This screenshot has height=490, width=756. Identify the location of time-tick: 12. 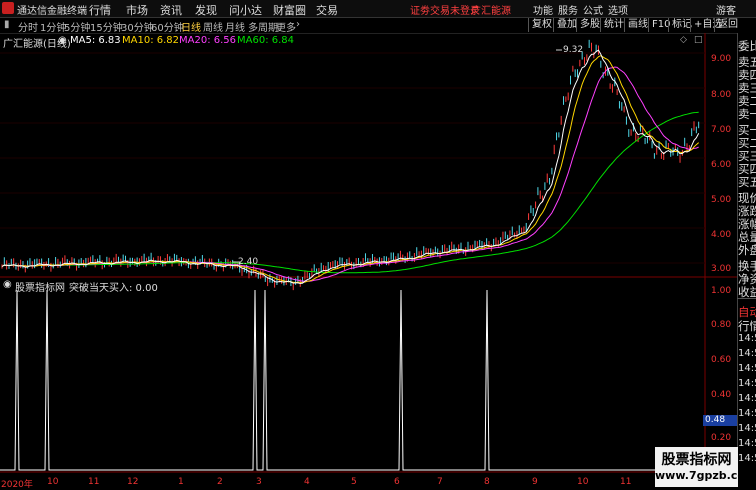
(133, 482).